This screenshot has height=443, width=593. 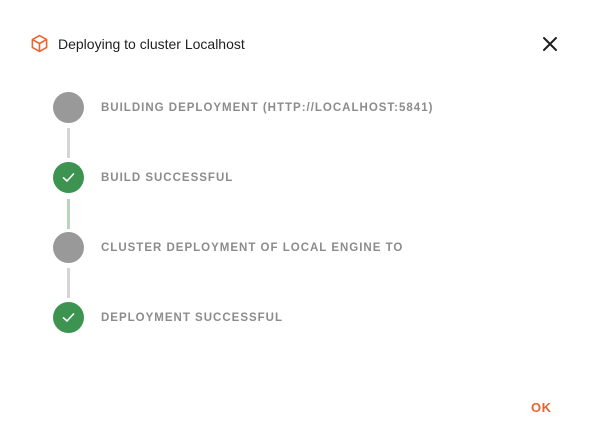 I want to click on close-button, so click(x=550, y=44).